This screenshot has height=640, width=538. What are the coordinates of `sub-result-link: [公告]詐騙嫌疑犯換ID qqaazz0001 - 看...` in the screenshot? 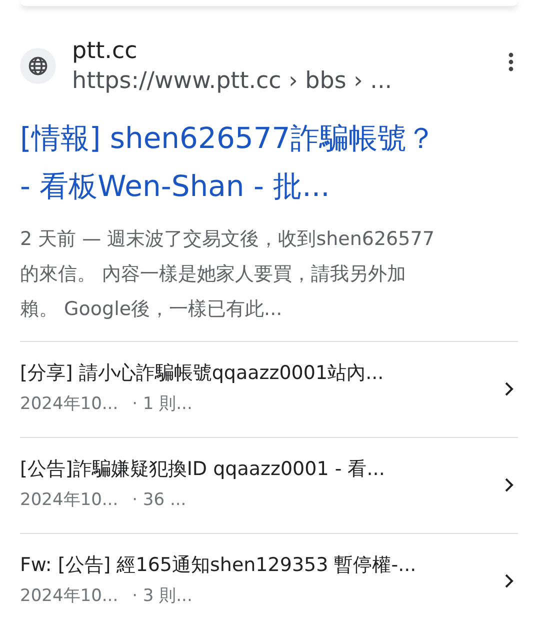 It's located at (258, 469).